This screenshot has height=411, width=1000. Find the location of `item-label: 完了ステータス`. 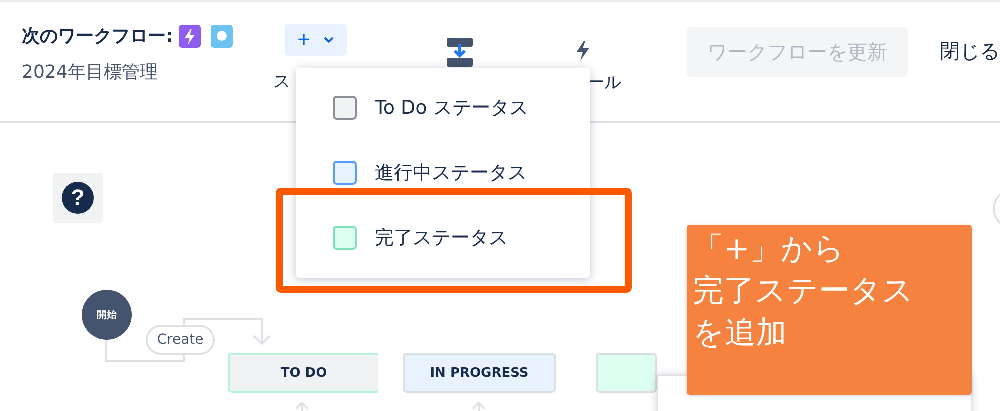

item-label: 完了ステータス is located at coordinates (441, 238).